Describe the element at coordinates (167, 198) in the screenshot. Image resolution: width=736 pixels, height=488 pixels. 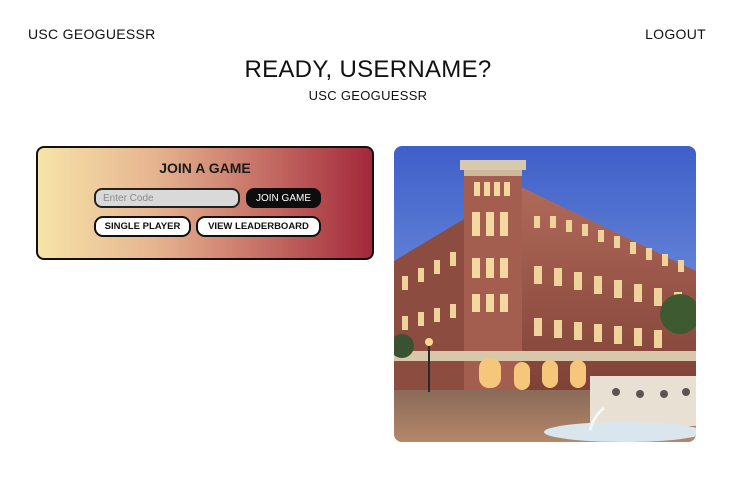
I see `game-code-input` at that location.